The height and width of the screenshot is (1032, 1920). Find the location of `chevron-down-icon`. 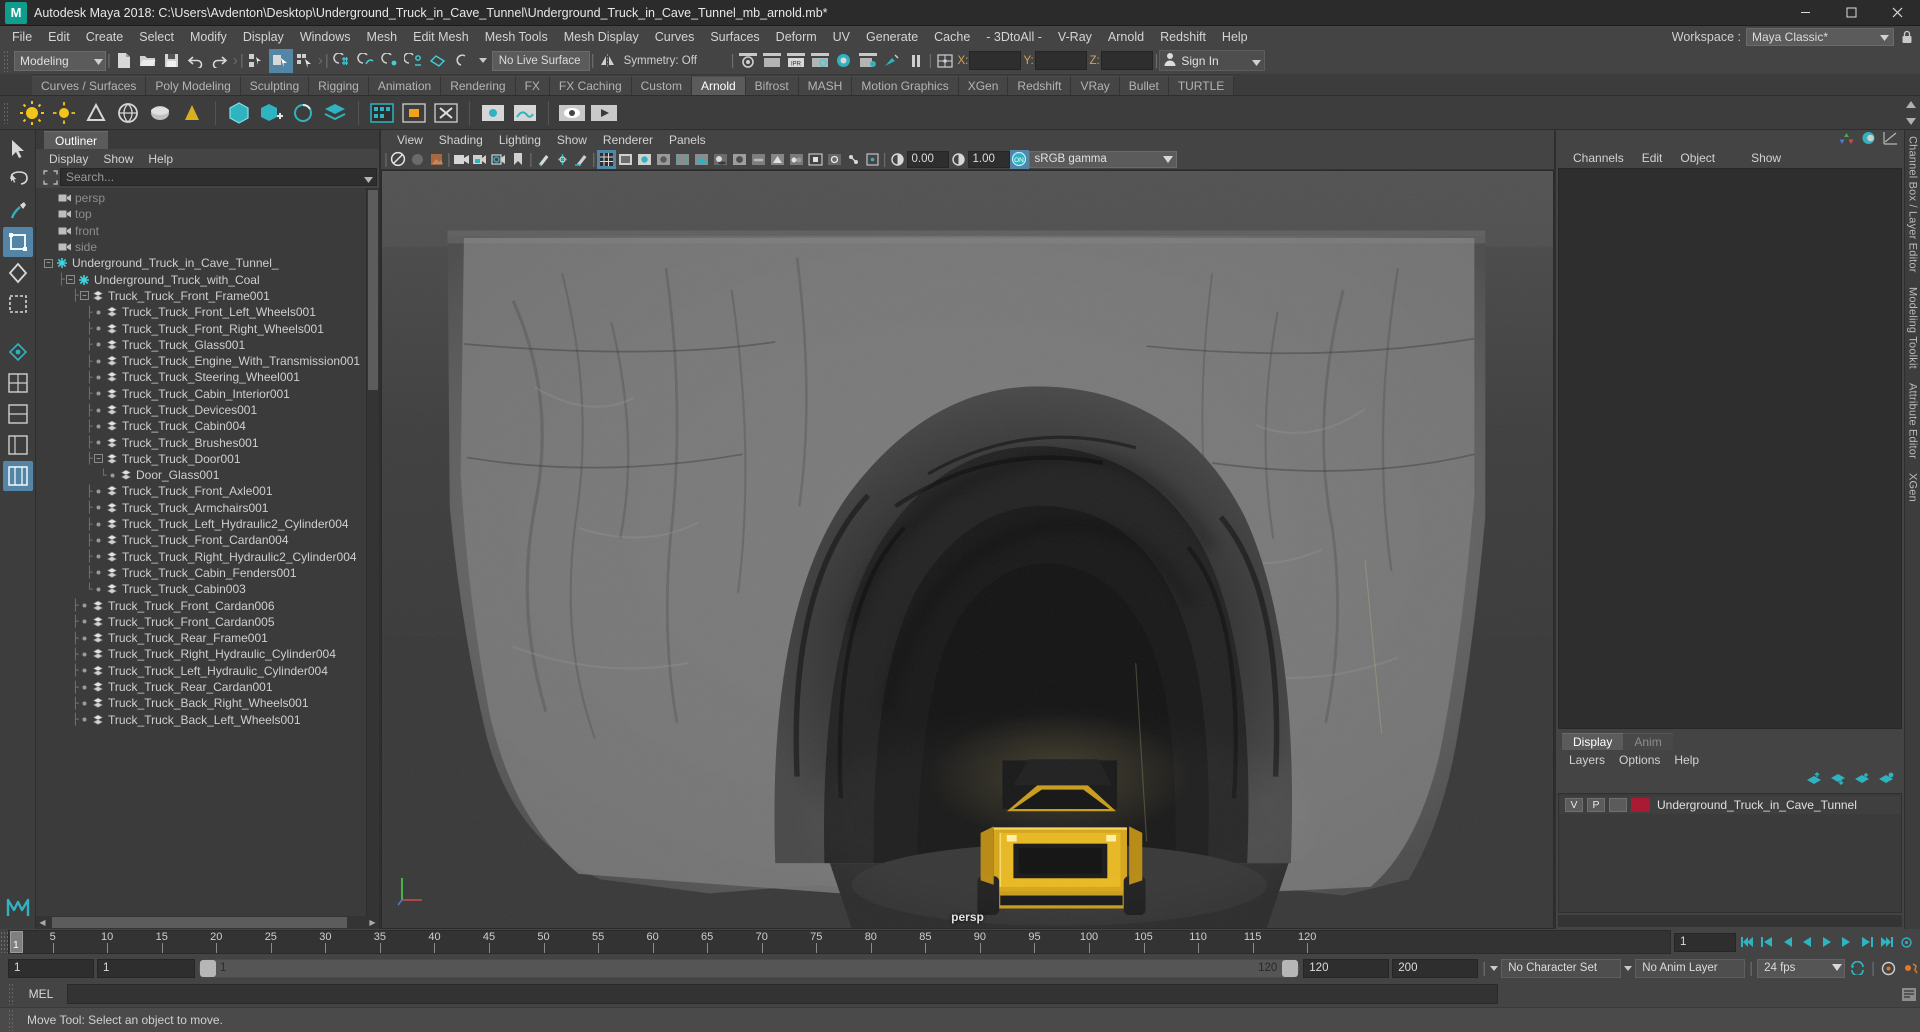

chevron-down-icon is located at coordinates (368, 179).